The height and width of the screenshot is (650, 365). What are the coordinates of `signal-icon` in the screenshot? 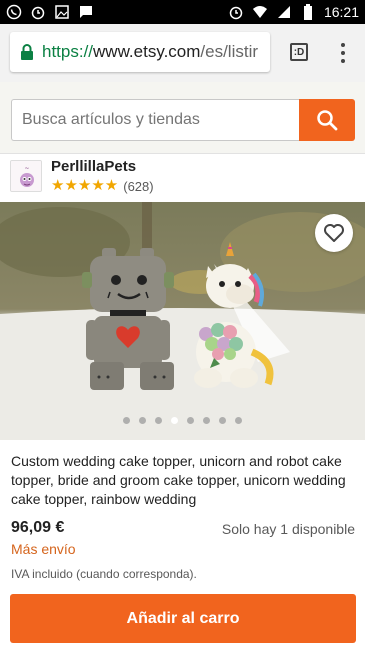 It's located at (284, 12).